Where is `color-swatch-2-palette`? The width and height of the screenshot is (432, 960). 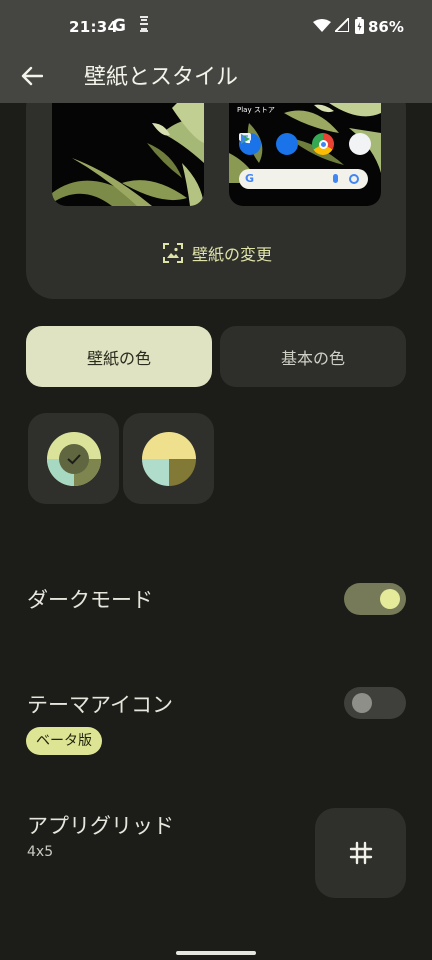 color-swatch-2-palette is located at coordinates (168, 458).